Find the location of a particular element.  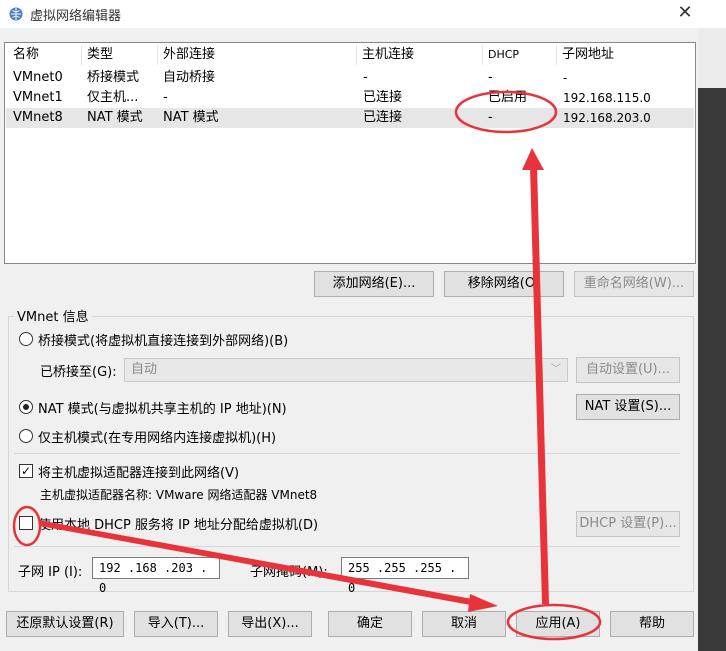

subnet-ip-label: 子网 IP (I): is located at coordinates (50, 572).